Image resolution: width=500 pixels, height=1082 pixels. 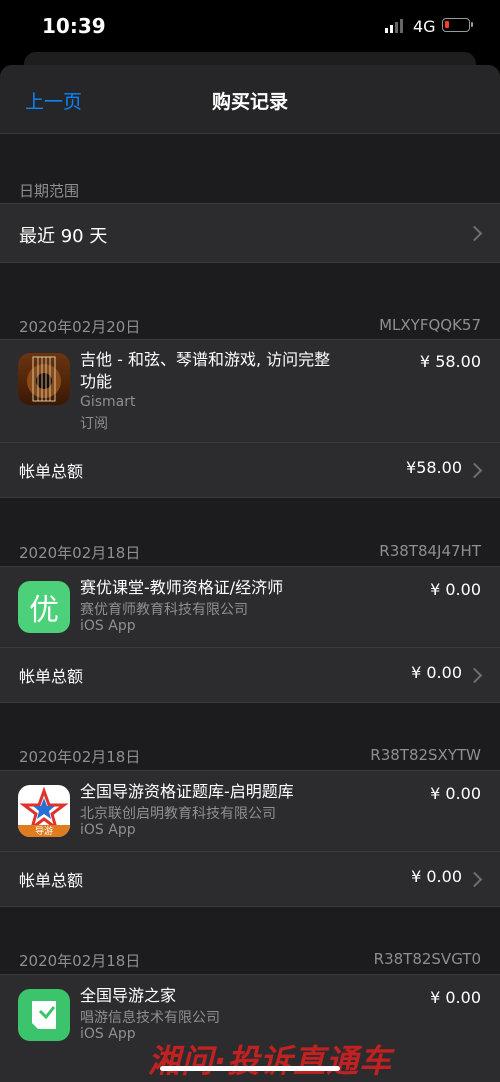 I want to click on item-name: 全国导游资格证题库-启明题库, so click(x=187, y=791).